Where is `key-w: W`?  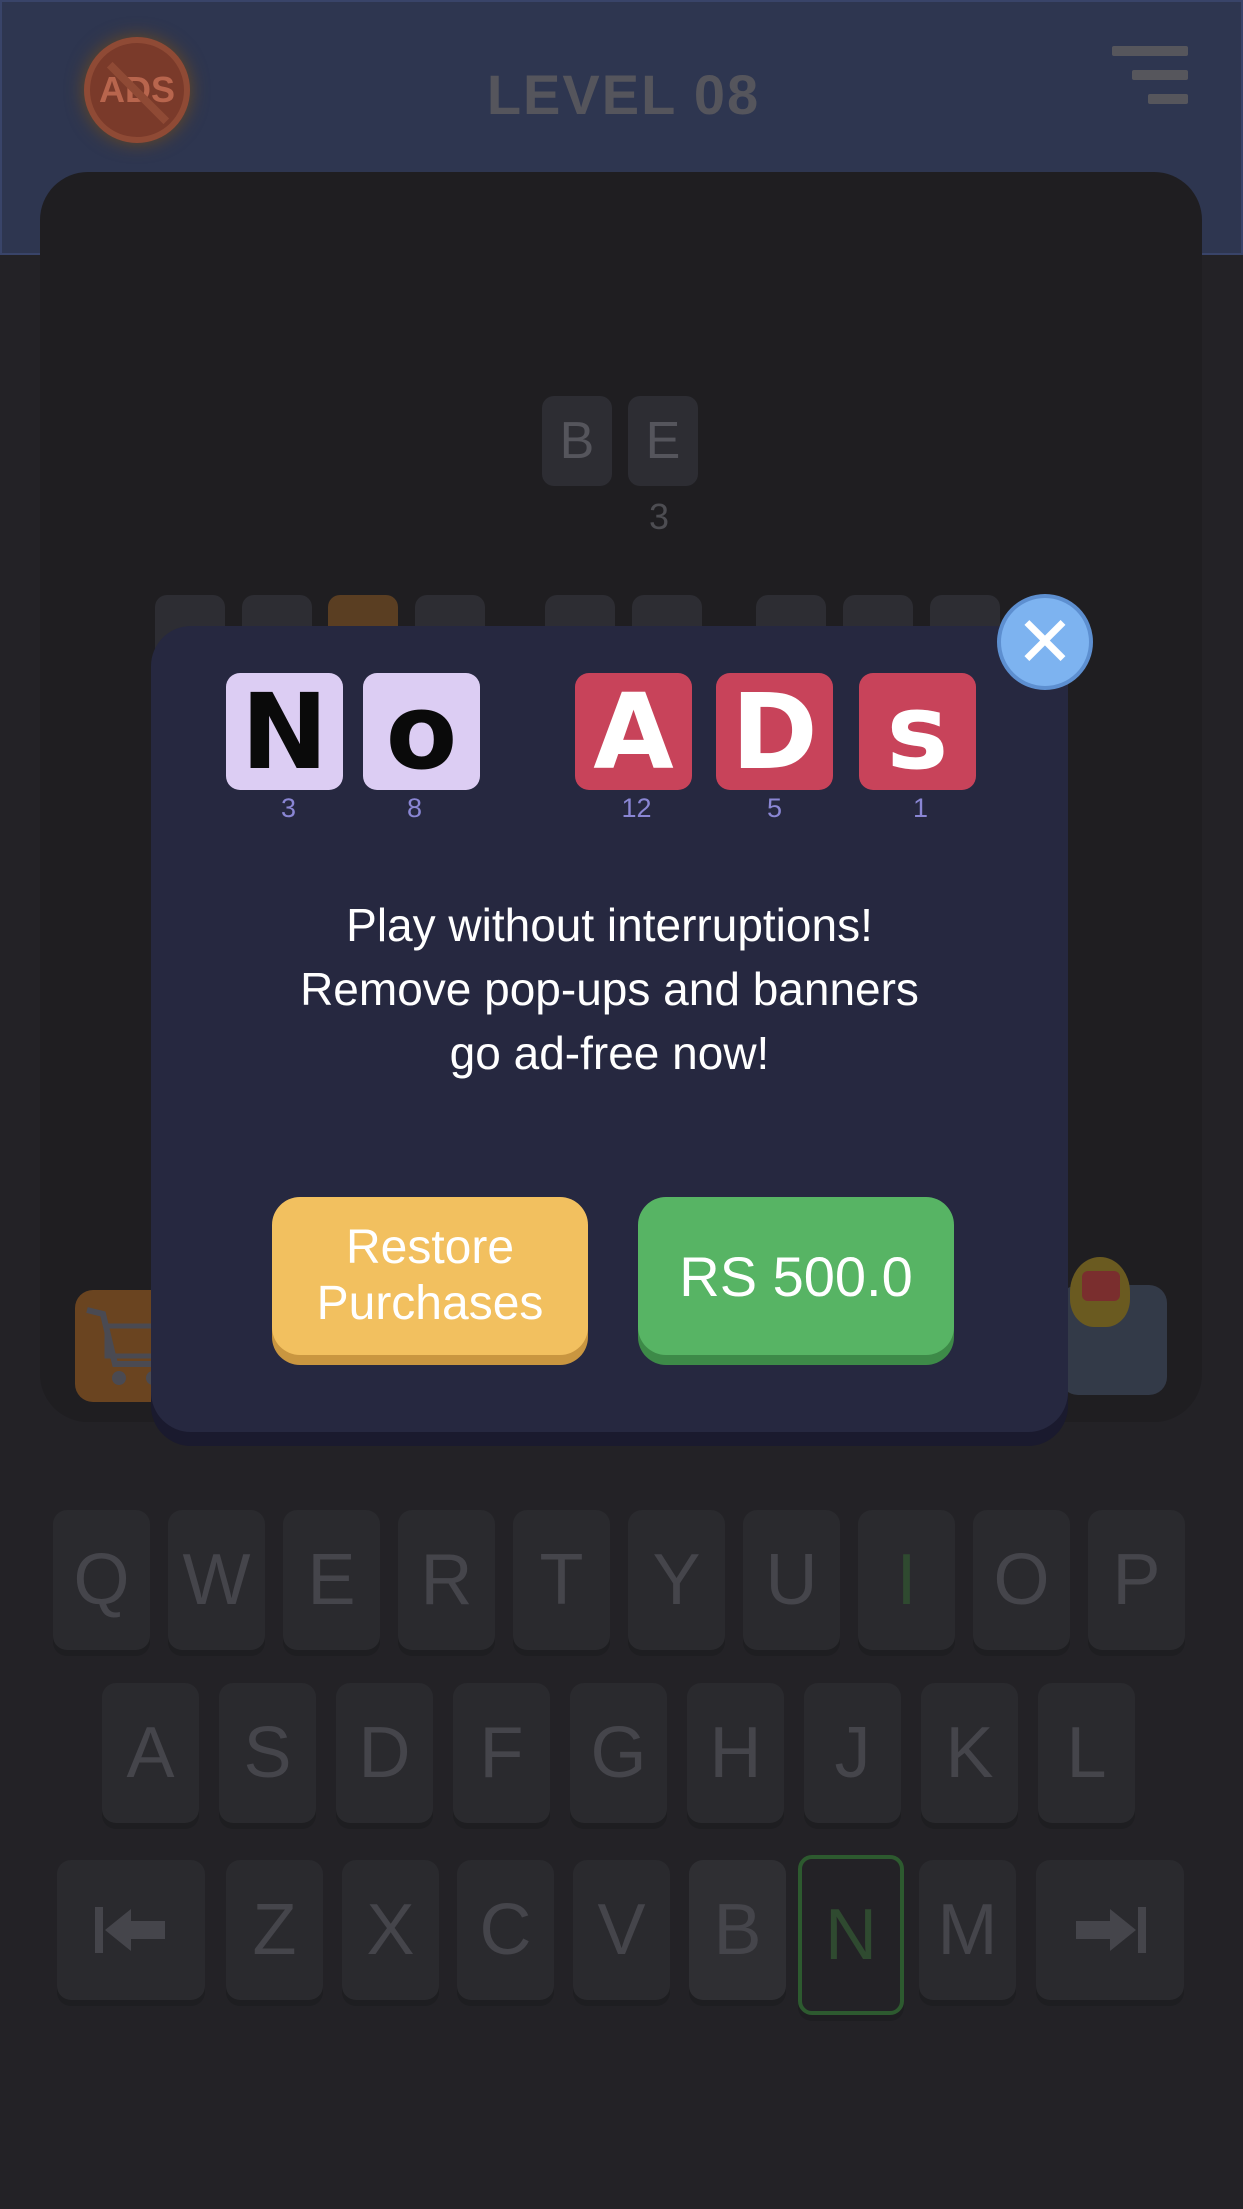 key-w: W is located at coordinates (216, 1580).